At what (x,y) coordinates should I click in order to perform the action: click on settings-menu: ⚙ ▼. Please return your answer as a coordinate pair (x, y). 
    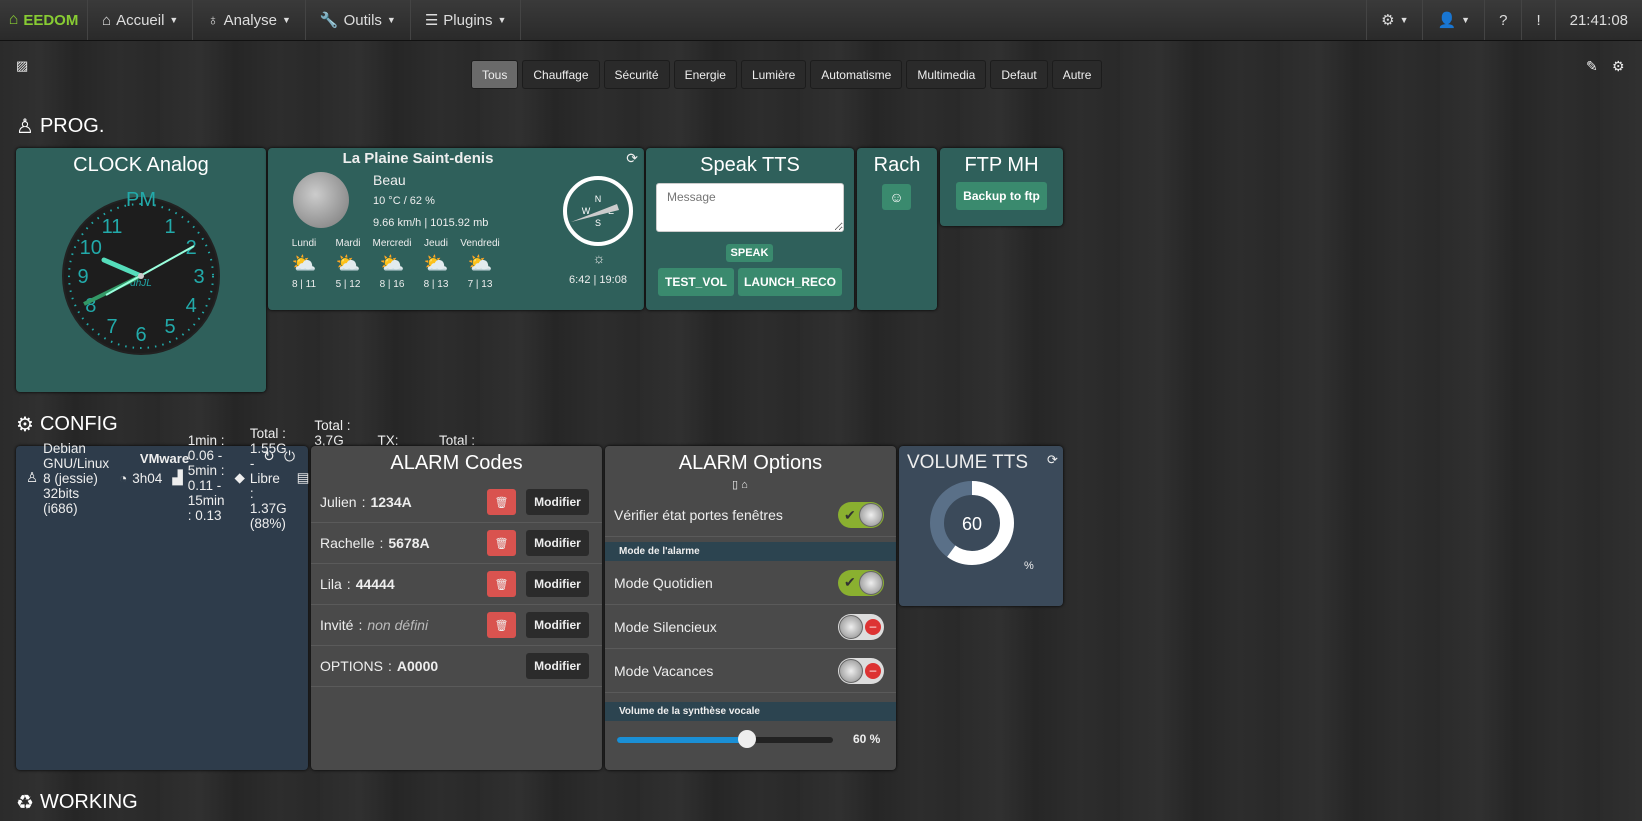
    Looking at the image, I should click on (1394, 20).